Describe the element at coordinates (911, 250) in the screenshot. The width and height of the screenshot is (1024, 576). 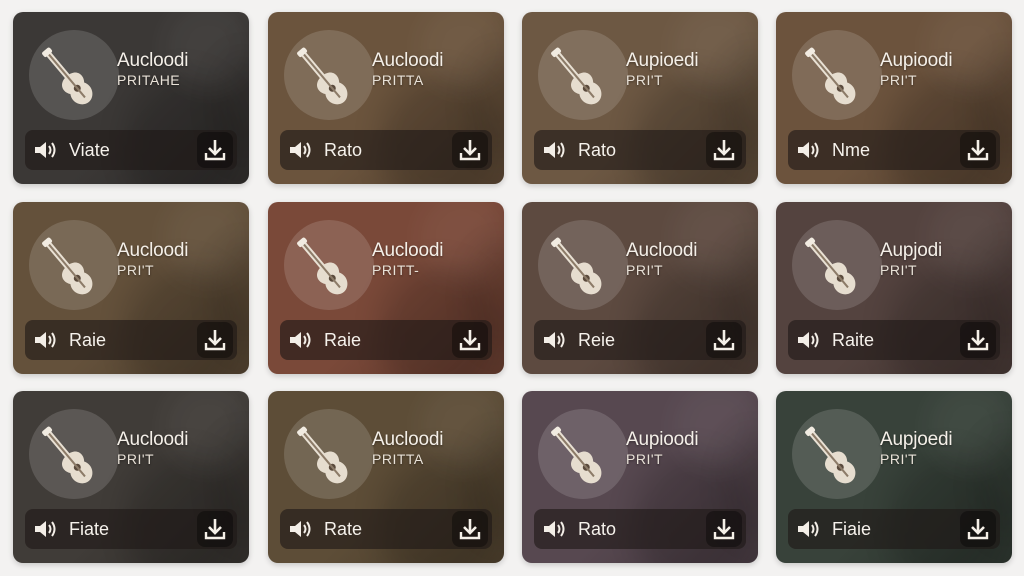
I see `track-title: Aupjodi` at that location.